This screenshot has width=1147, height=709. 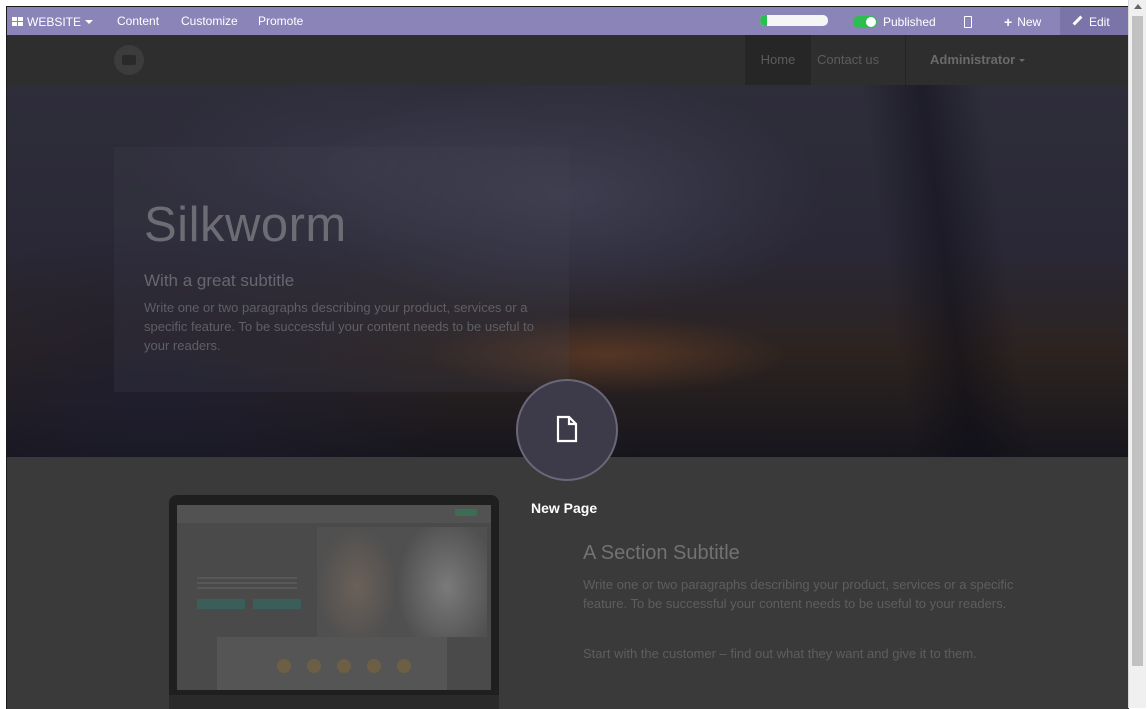 What do you see at coordinates (778, 60) in the screenshot?
I see `nav-home-link: Home` at bounding box center [778, 60].